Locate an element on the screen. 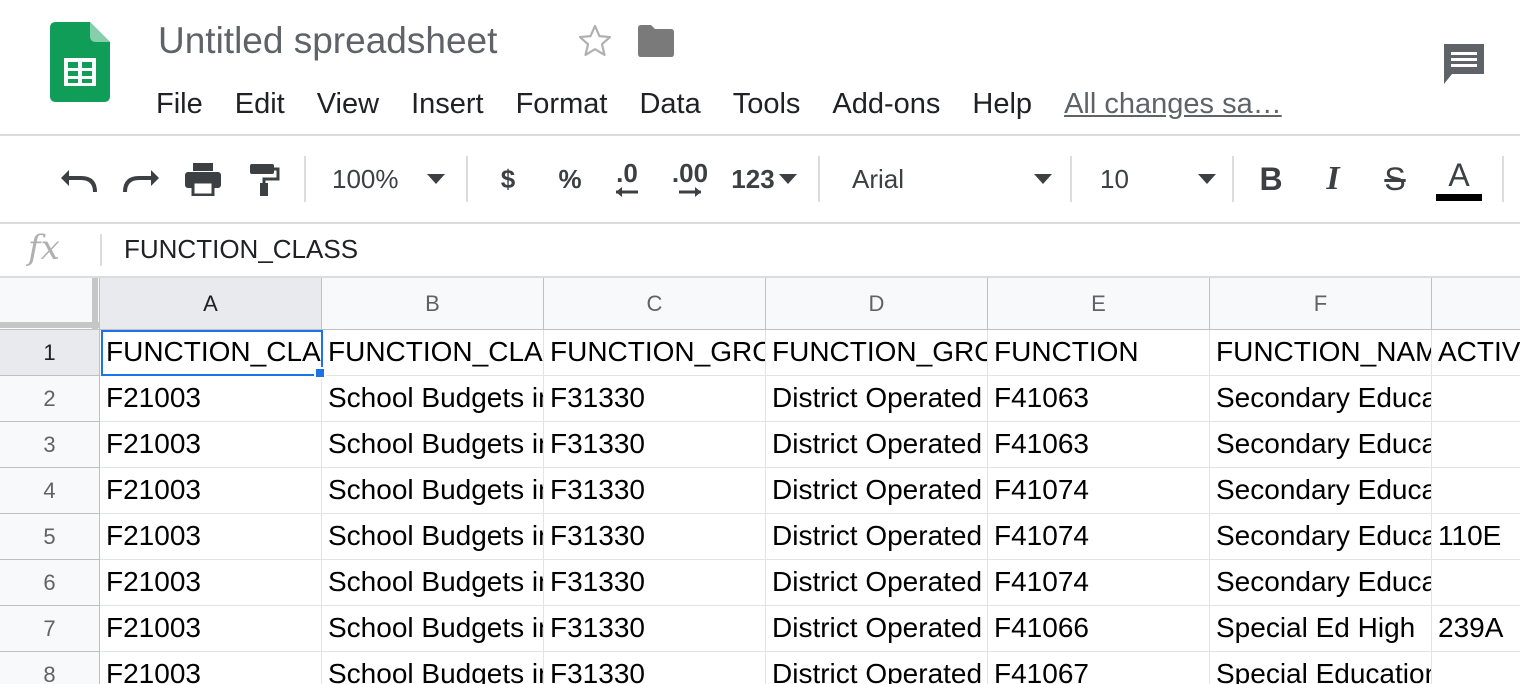 This screenshot has height=684, width=1520. cell-g3 is located at coordinates (1476, 445).